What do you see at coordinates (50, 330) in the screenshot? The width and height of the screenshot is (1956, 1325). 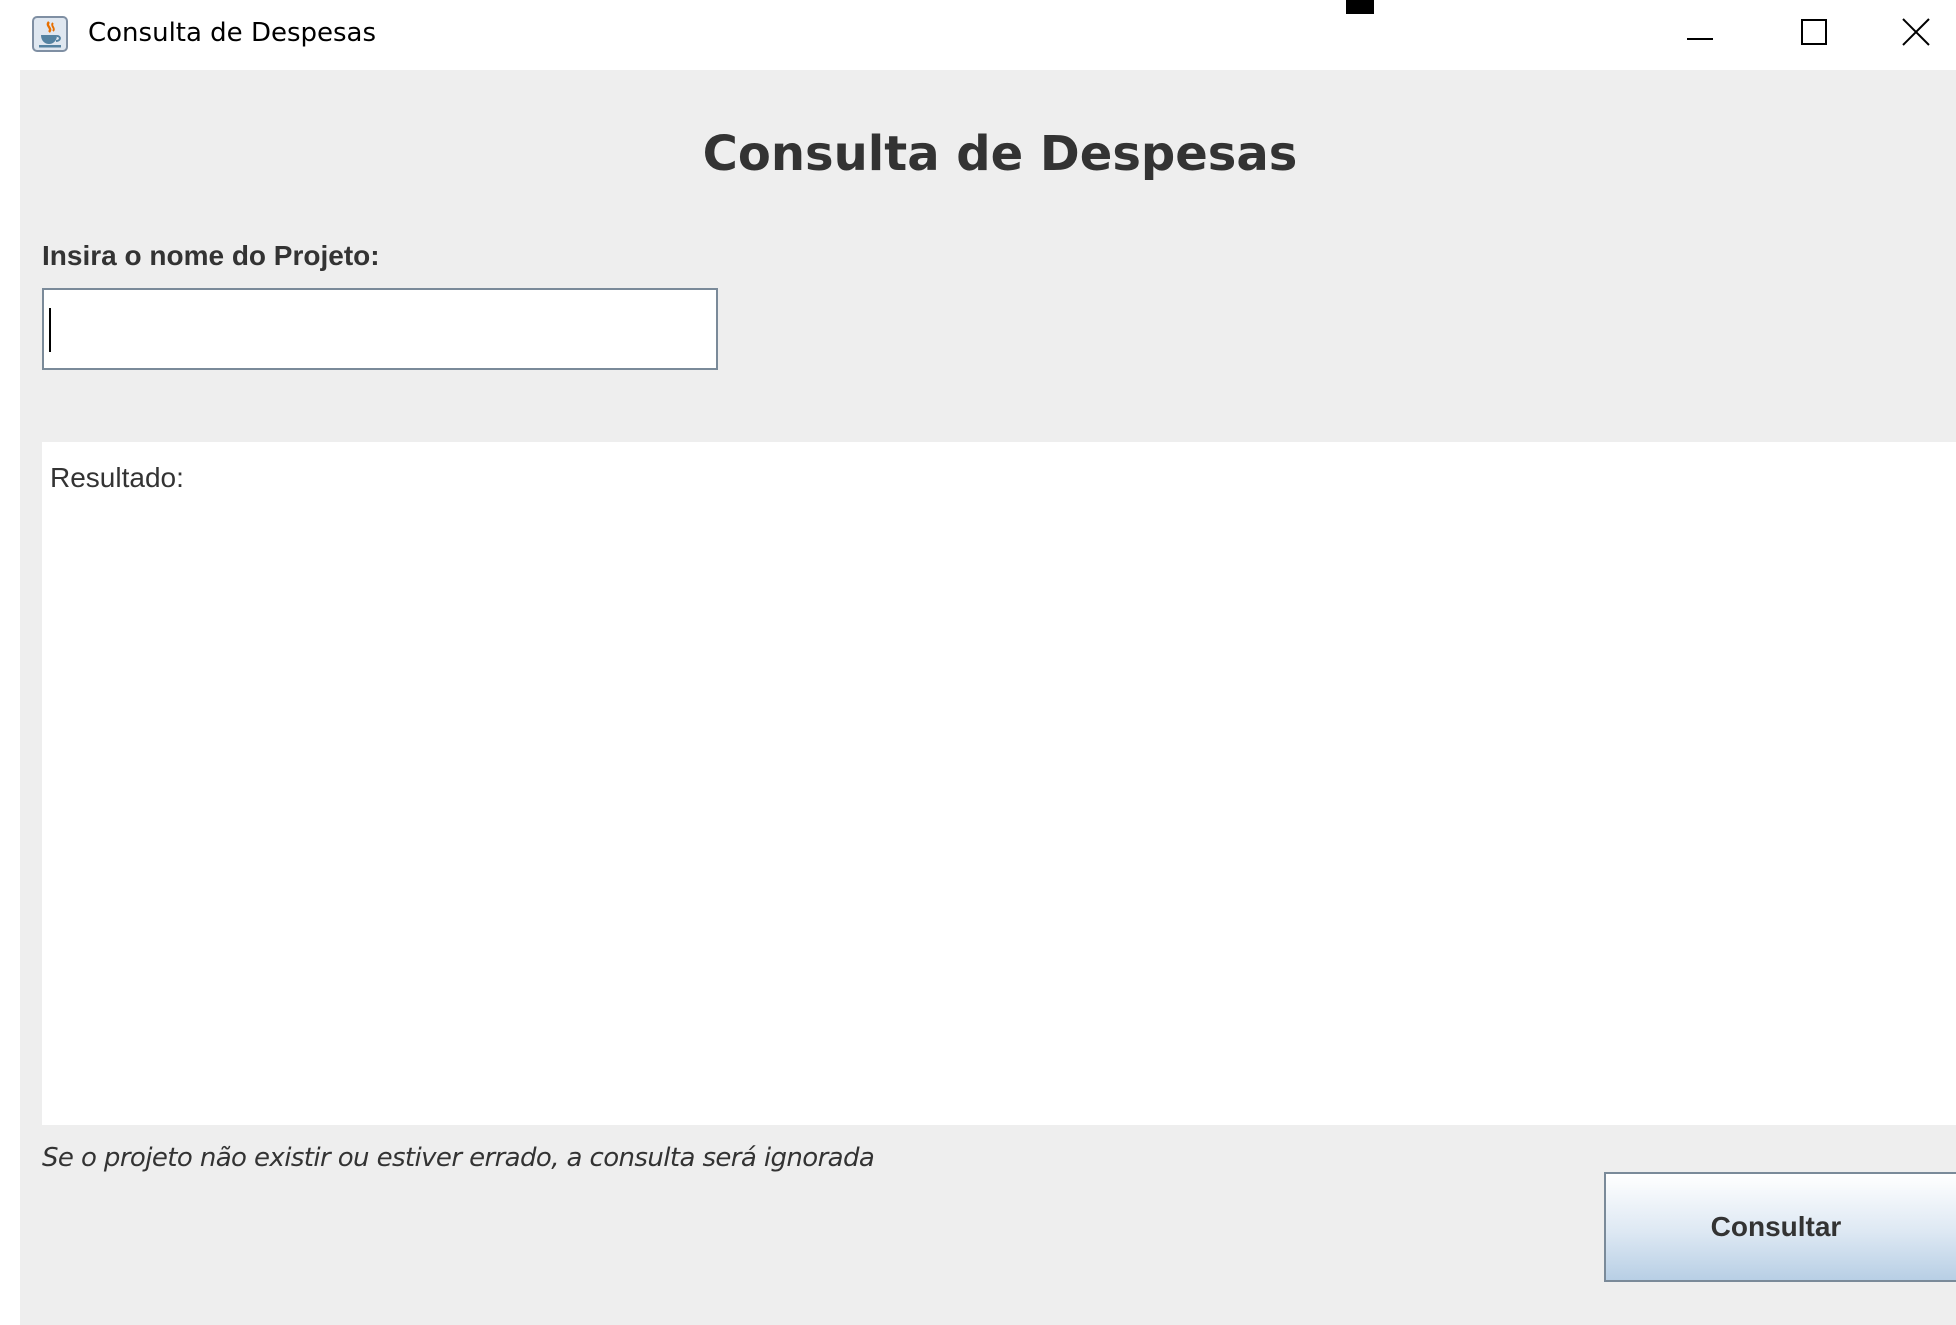 I see `text-caret` at bounding box center [50, 330].